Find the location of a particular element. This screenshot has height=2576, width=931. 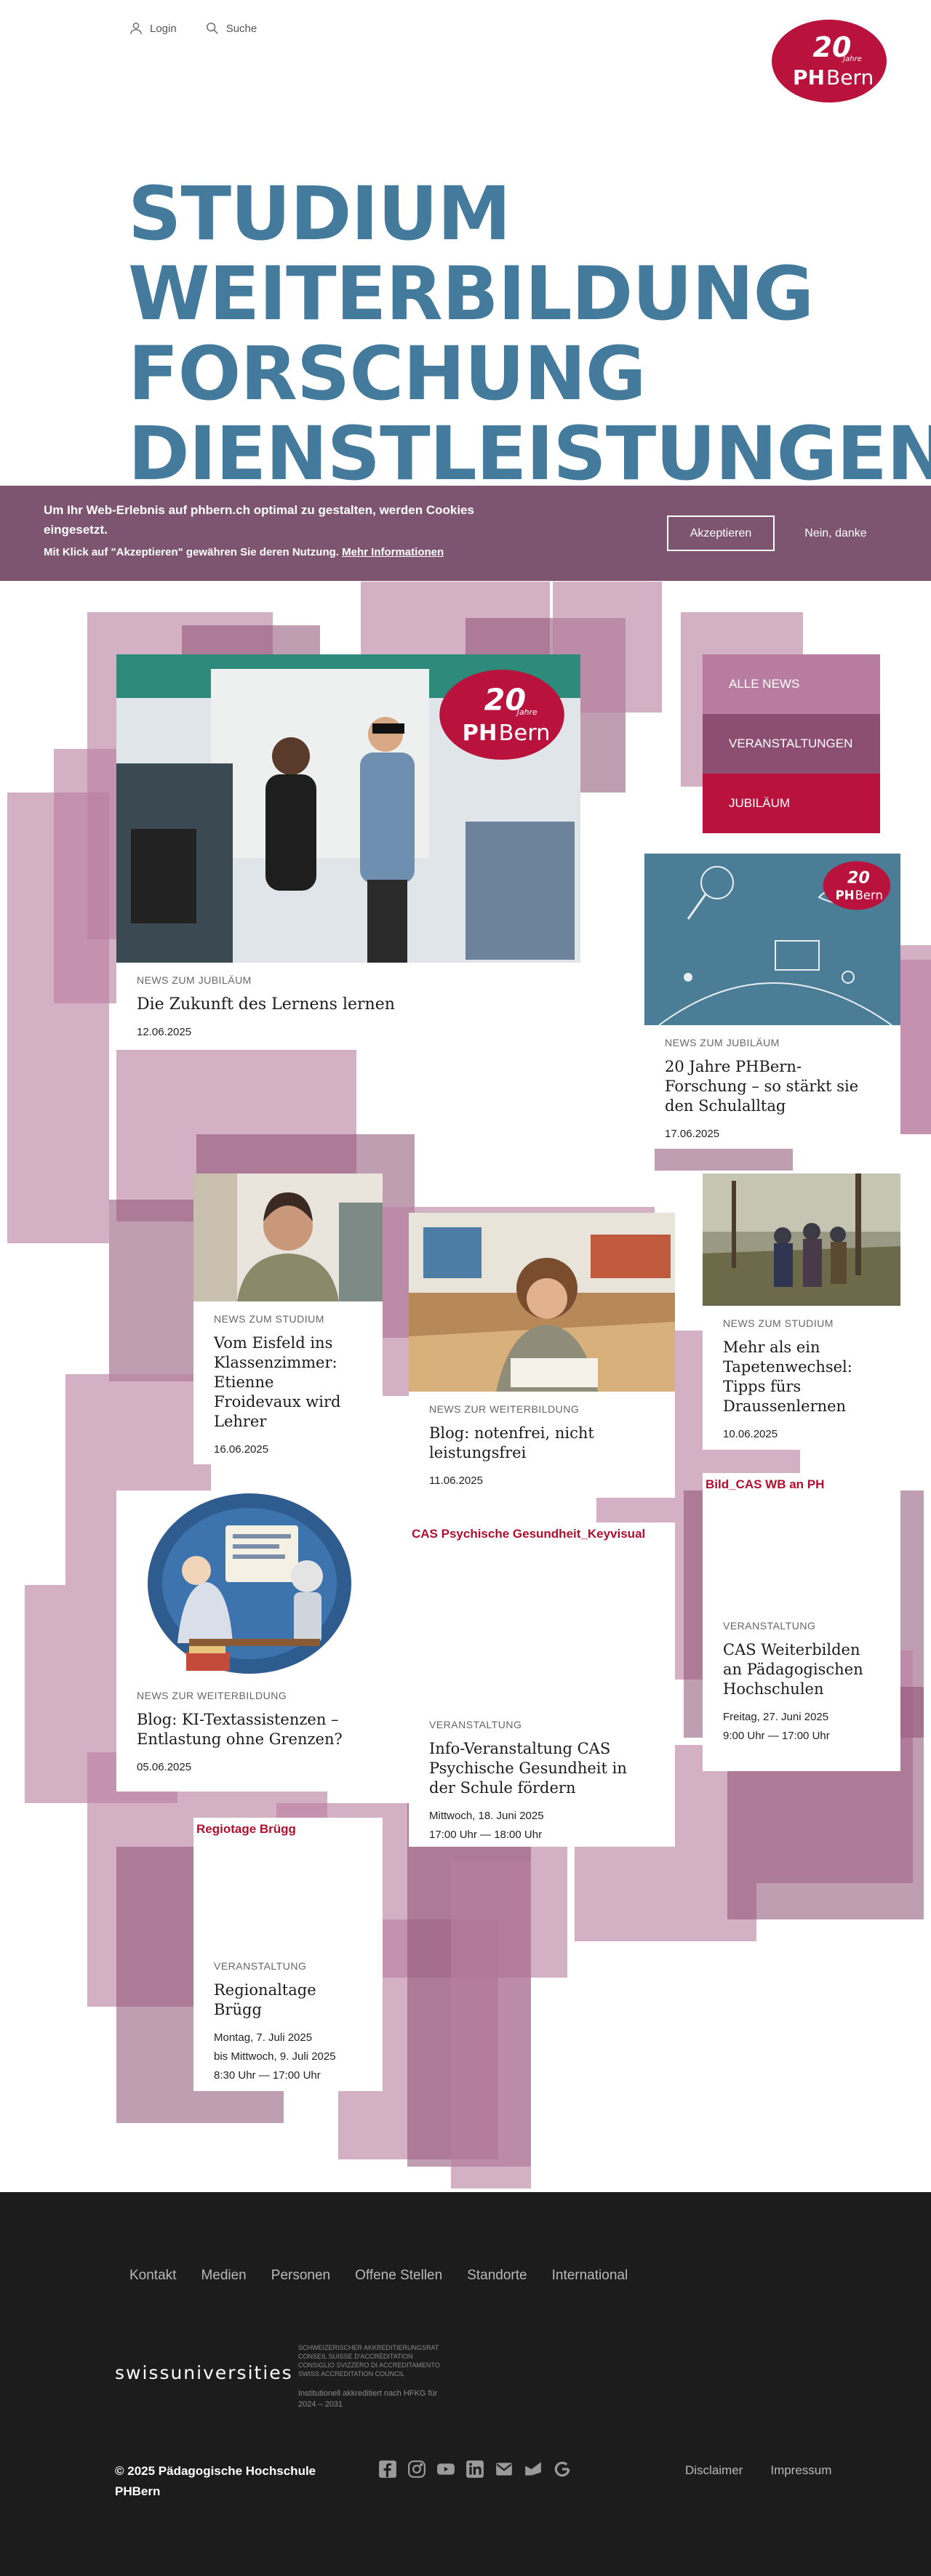

linkedin-icon is located at coordinates (475, 2469).